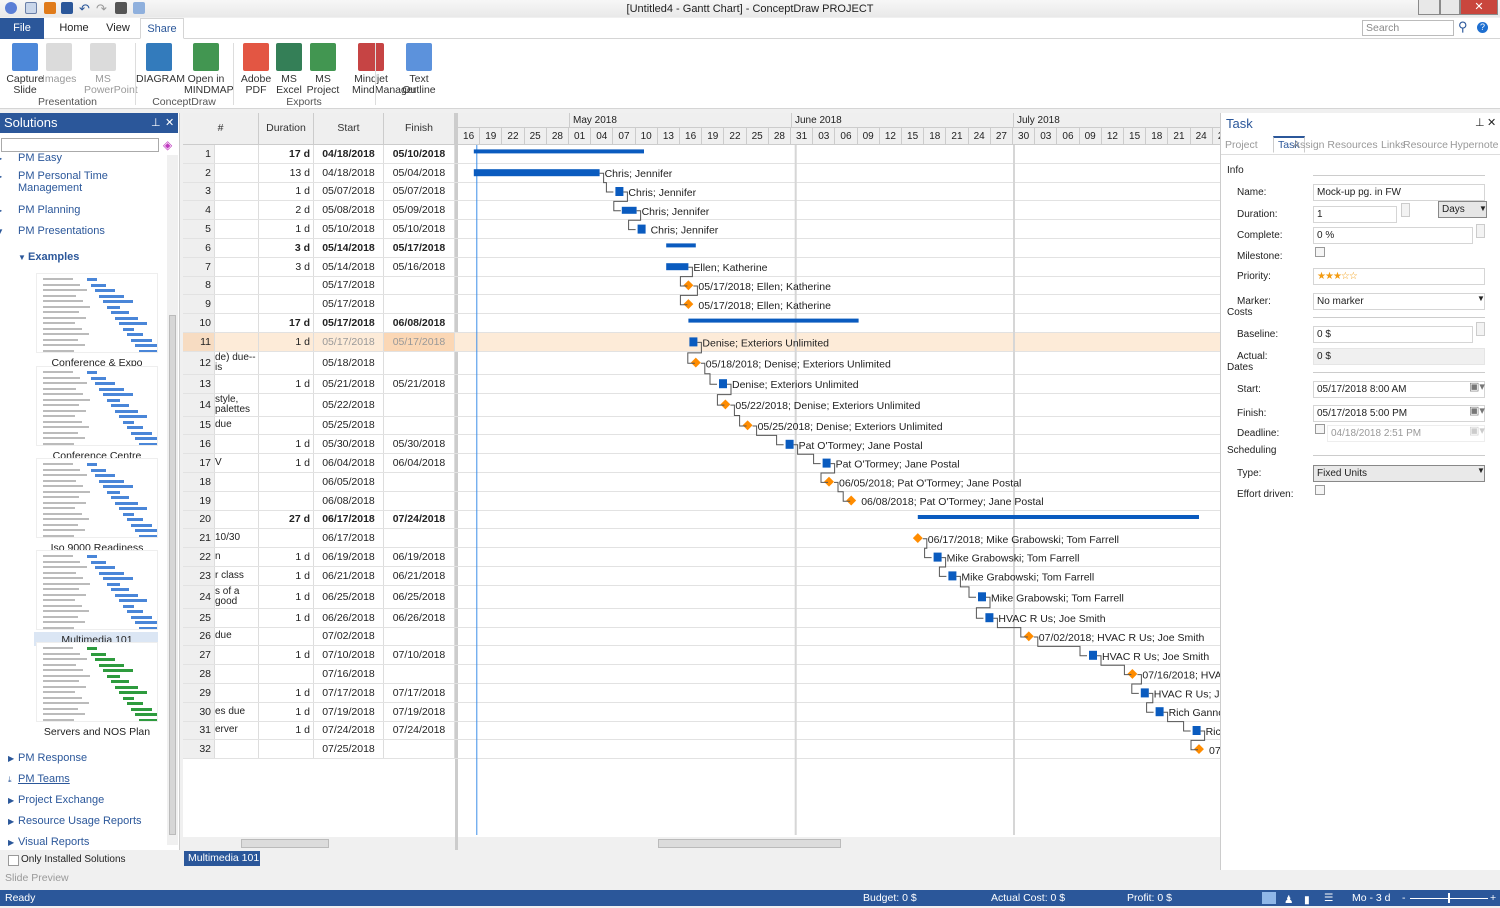  Describe the element at coordinates (1393, 334) in the screenshot. I see `baseline-field: 0 $` at that location.